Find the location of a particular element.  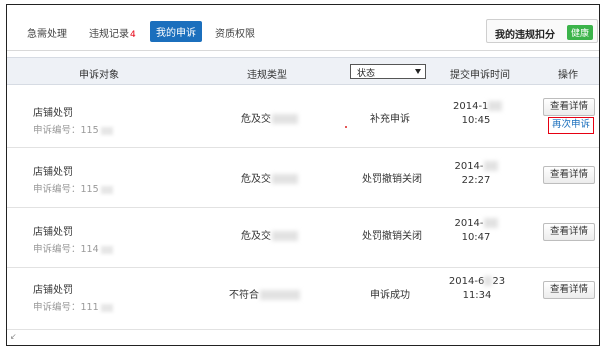

tab-my-appeals: 我的申诉 is located at coordinates (176, 31).